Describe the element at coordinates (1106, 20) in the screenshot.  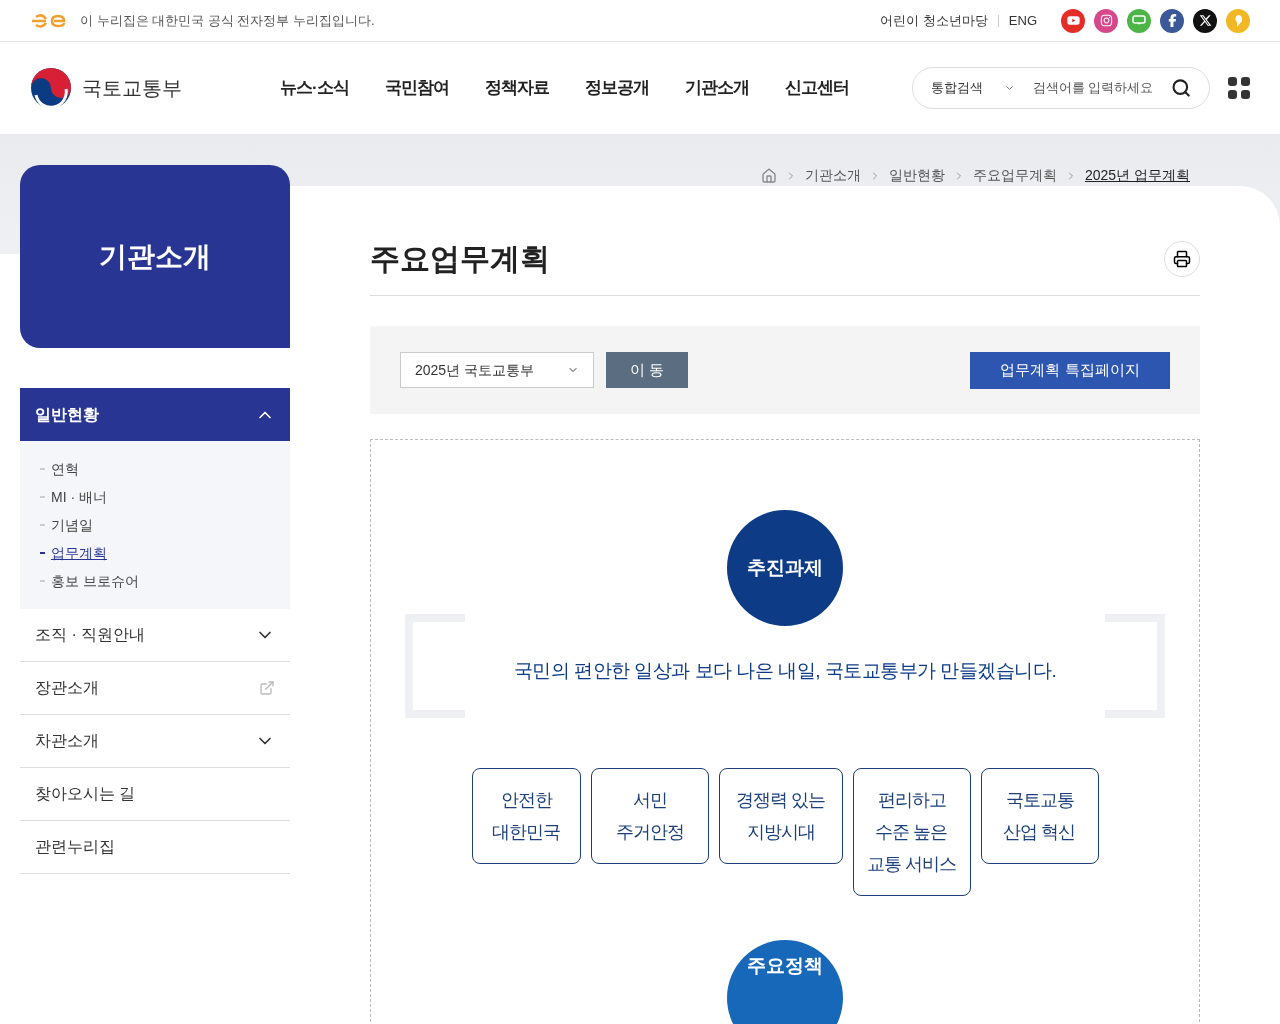
I see `instagram-icon` at that location.